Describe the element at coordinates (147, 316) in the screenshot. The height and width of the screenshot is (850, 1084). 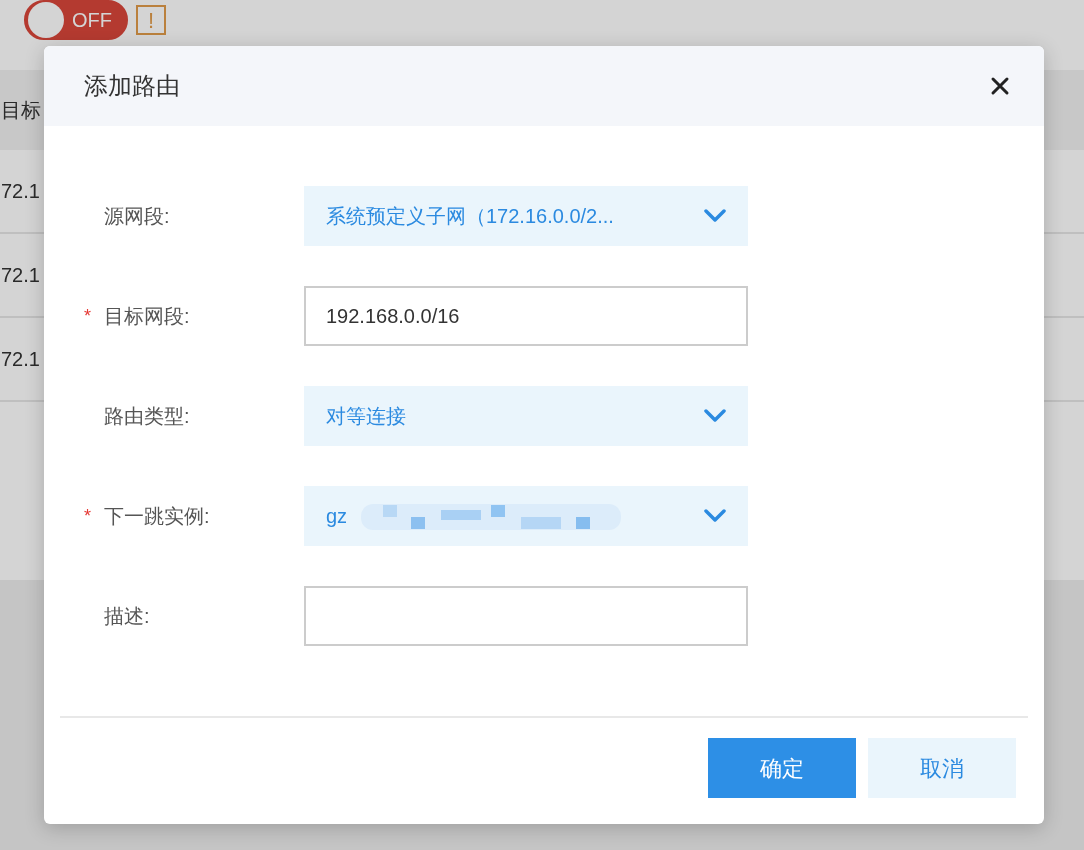
I see `field-label: 目标网段:` at that location.